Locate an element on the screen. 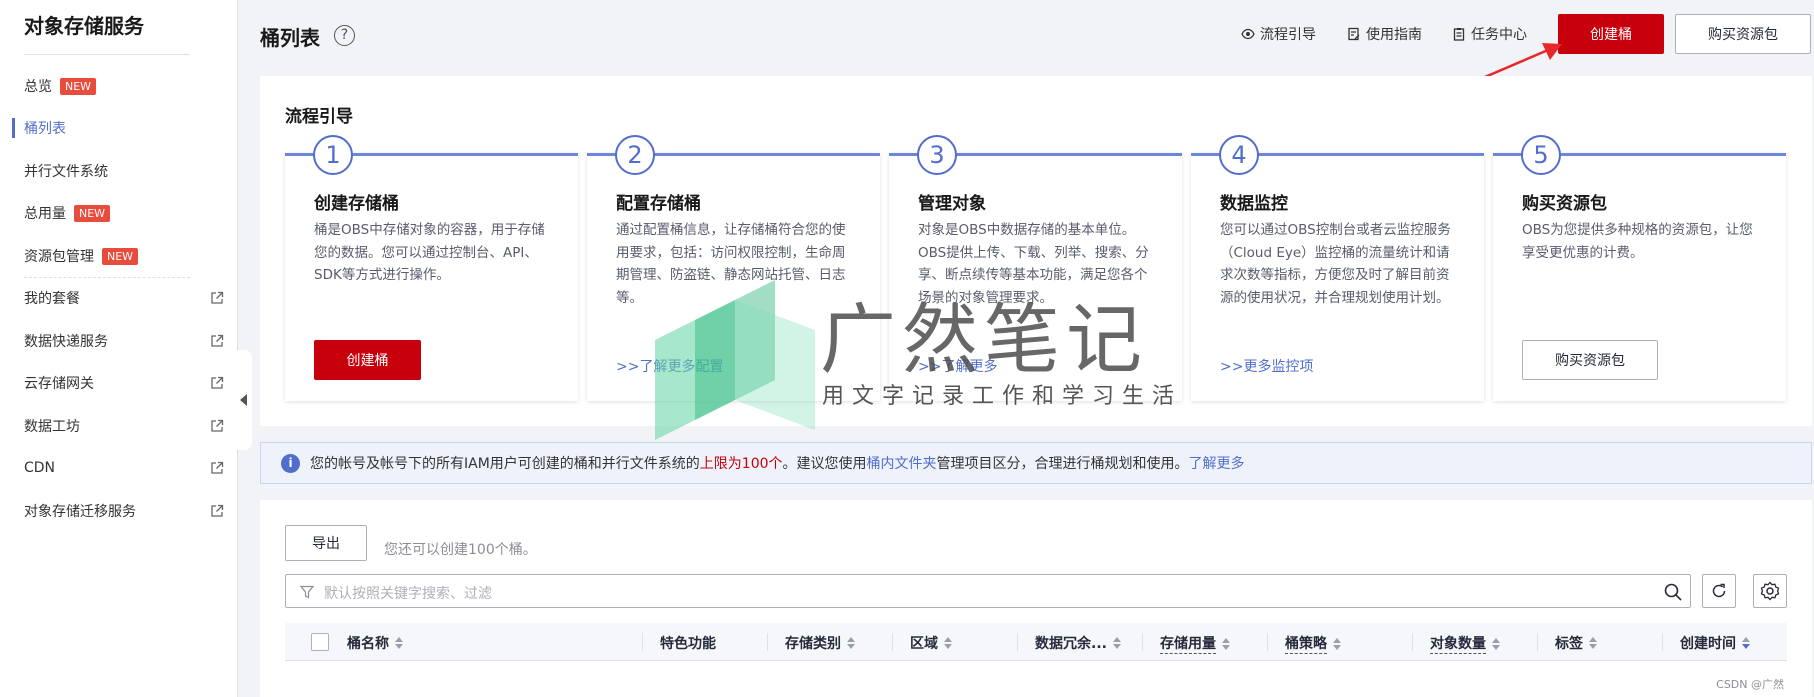 This screenshot has height=697, width=1814. col-storage-usage: 存储用量 is located at coordinates (1195, 643).